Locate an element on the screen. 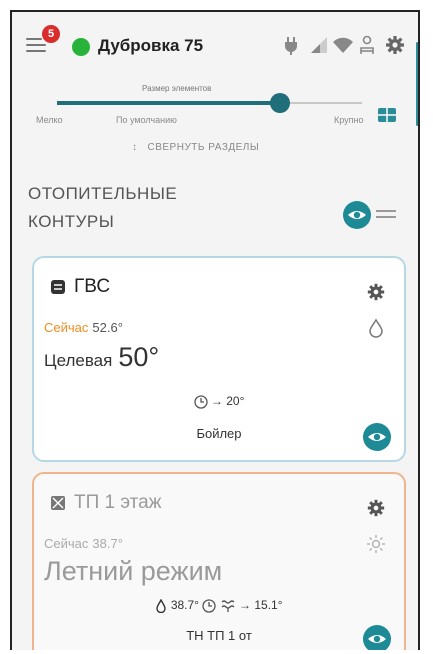  outdoor-info: → 20° is located at coordinates (219, 401).